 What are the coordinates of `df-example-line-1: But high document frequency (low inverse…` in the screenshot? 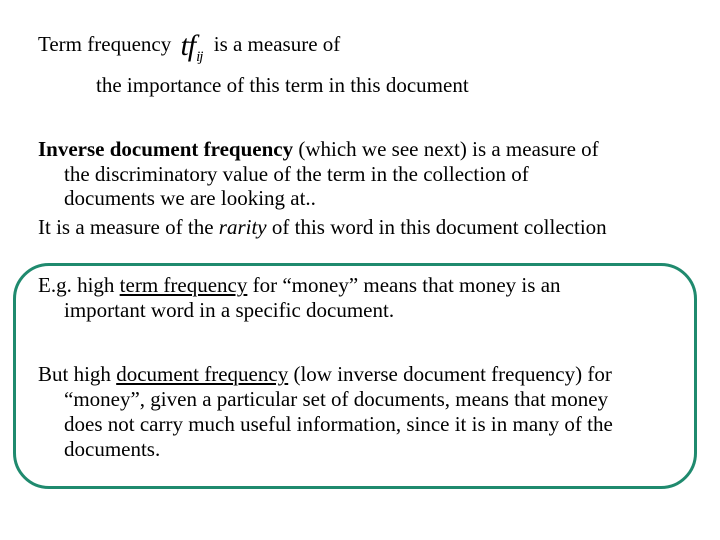 It's located at (325, 374).